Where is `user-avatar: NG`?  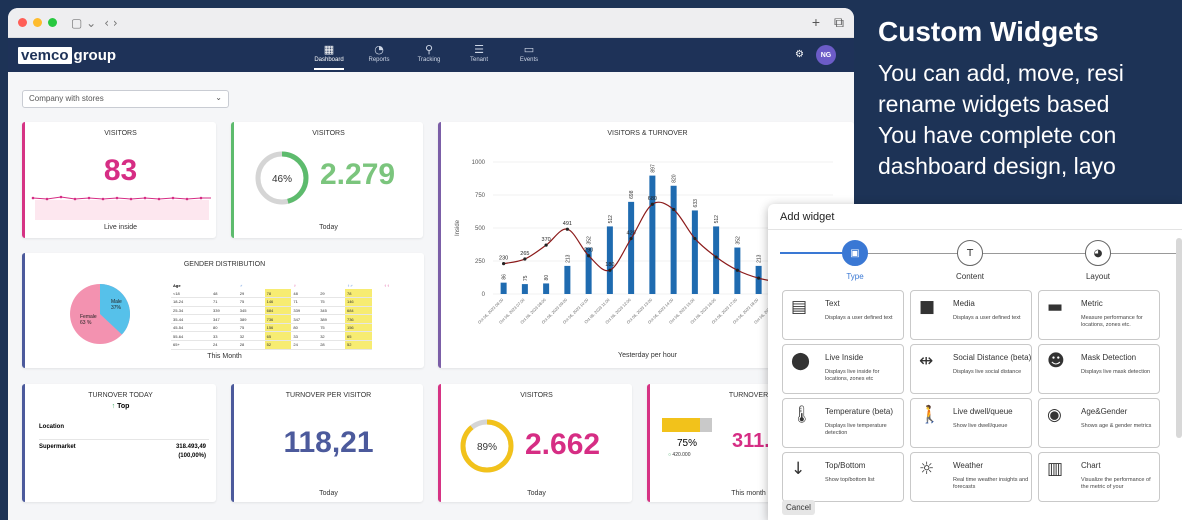 user-avatar: NG is located at coordinates (826, 55).